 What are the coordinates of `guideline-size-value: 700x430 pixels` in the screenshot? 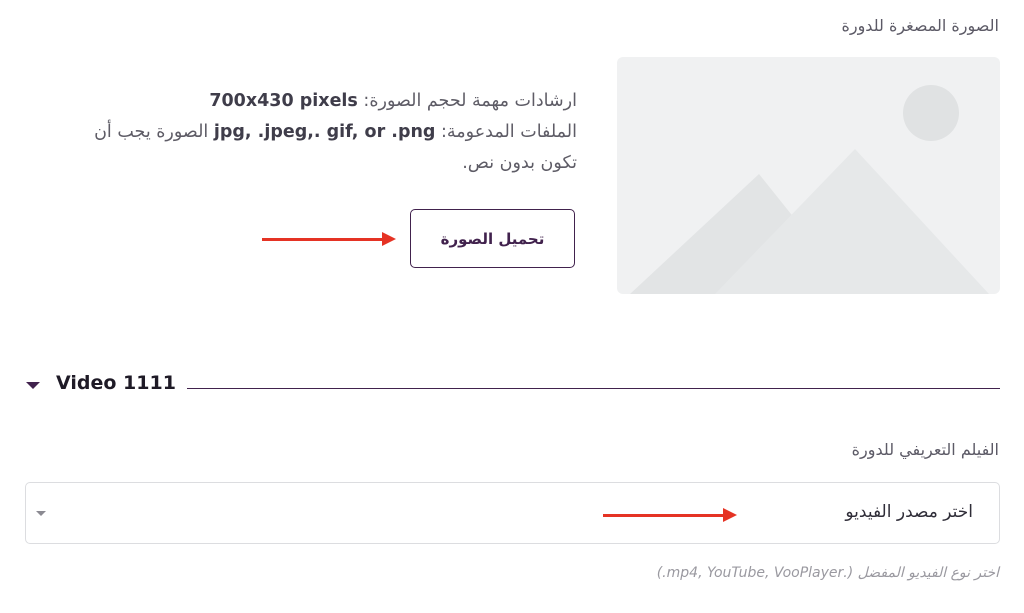 It's located at (283, 101).